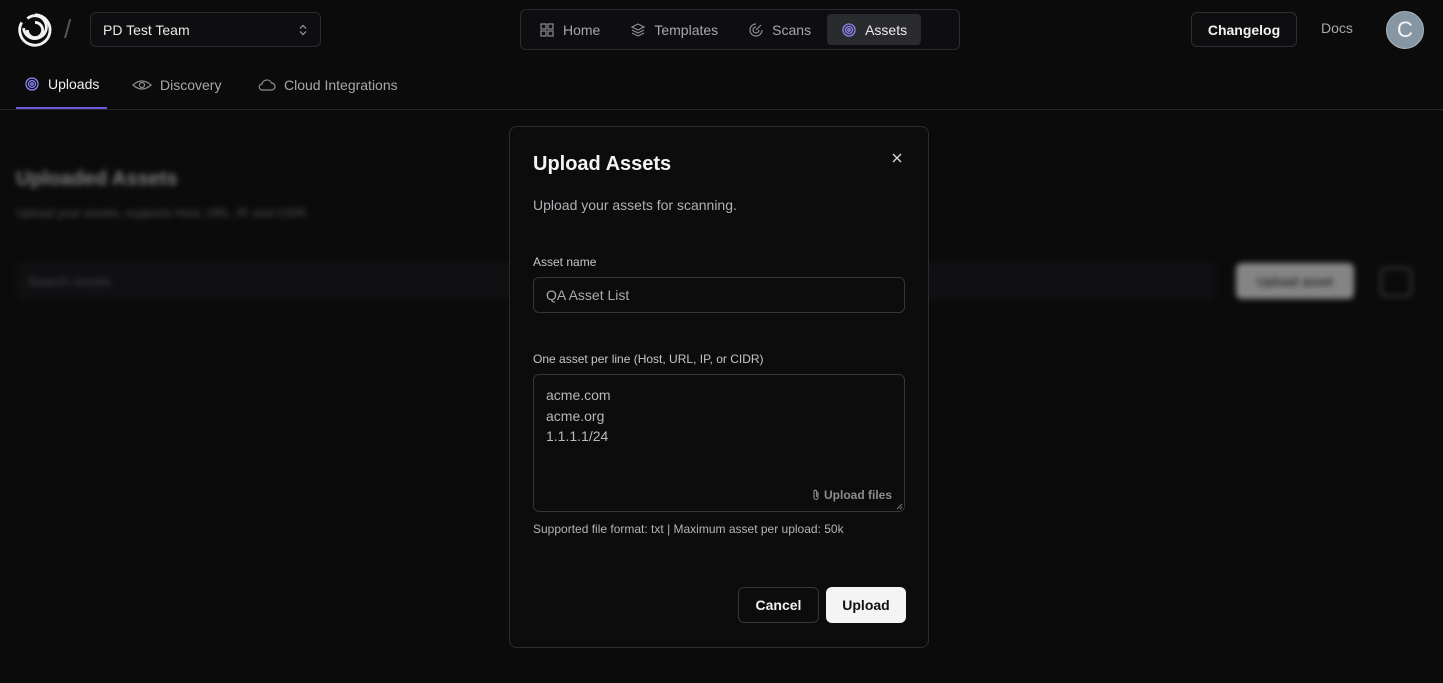  What do you see at coordinates (565, 262) in the screenshot?
I see `asset-name-label: Asset name` at bounding box center [565, 262].